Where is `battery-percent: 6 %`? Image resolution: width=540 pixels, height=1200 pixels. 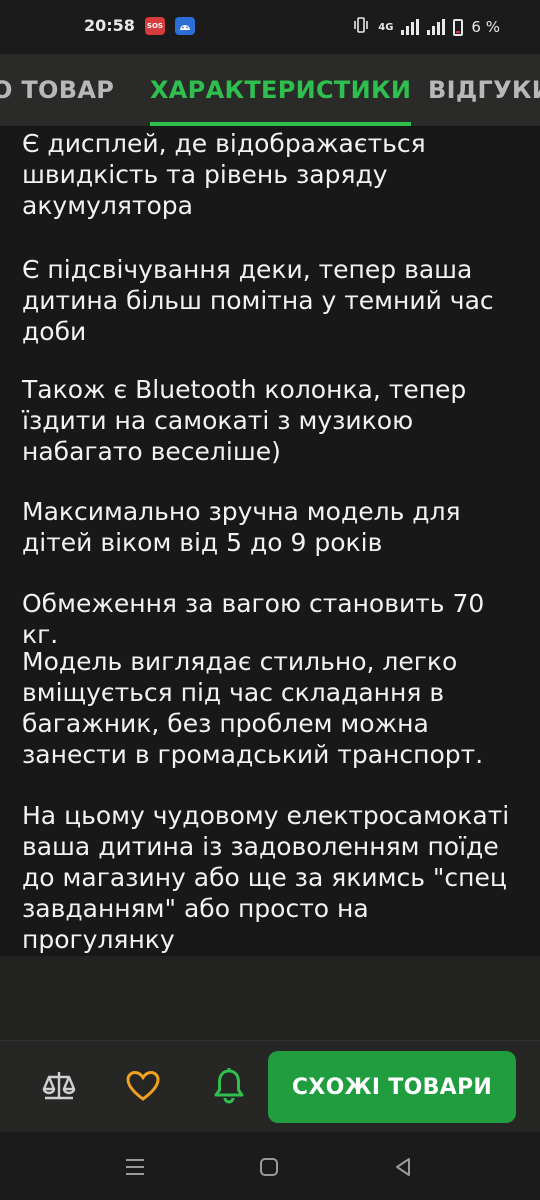 battery-percent: 6 % is located at coordinates (485, 27).